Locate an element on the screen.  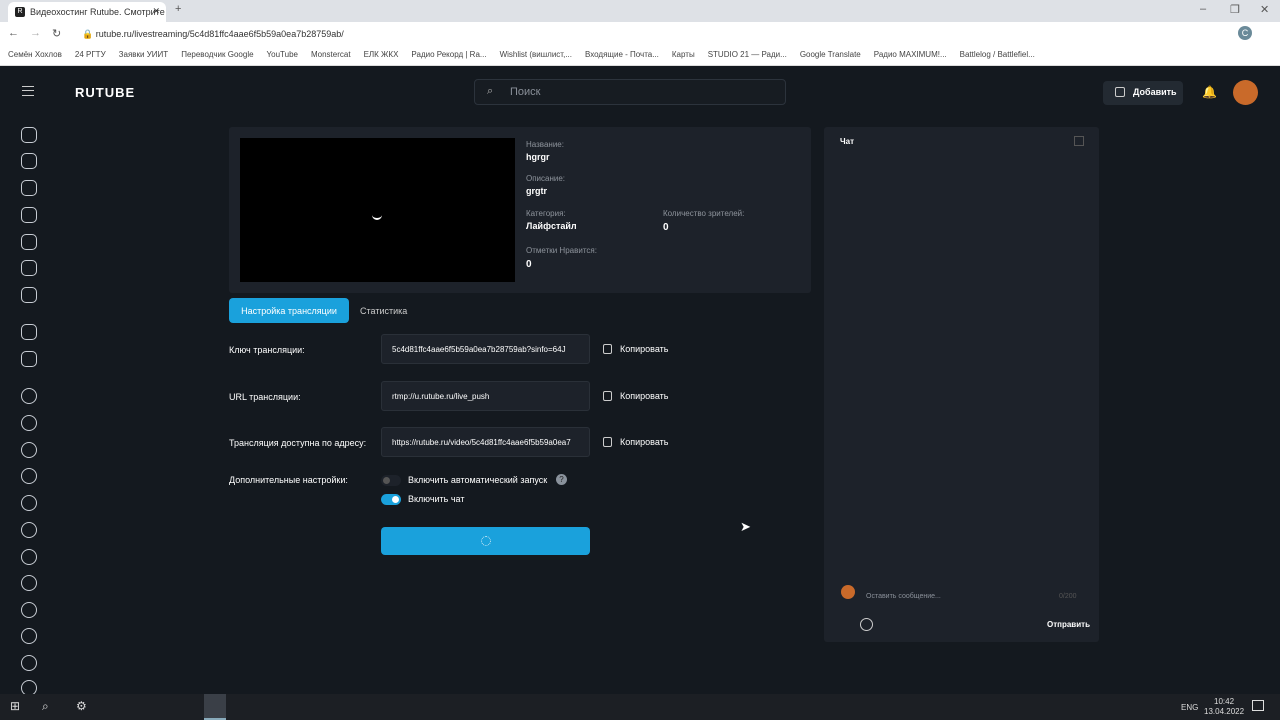
mouse-cursor-icon: ➤ is located at coordinates (745, 526).